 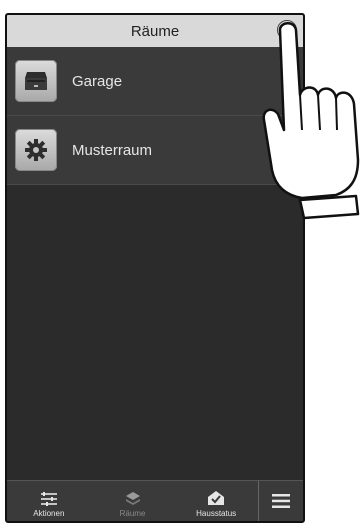 I want to click on menu-button, so click(x=280, y=501).